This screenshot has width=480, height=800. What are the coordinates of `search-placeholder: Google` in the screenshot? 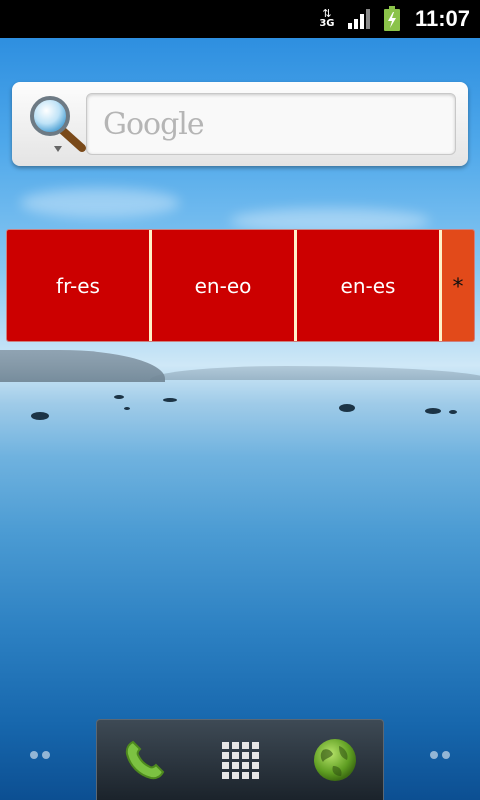 It's located at (154, 124).